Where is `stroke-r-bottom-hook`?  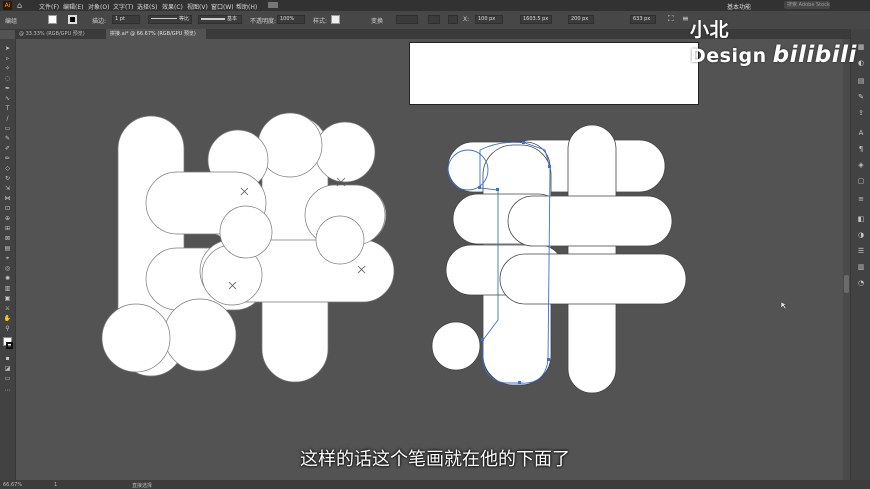 stroke-r-bottom-hook is located at coordinates (456, 346).